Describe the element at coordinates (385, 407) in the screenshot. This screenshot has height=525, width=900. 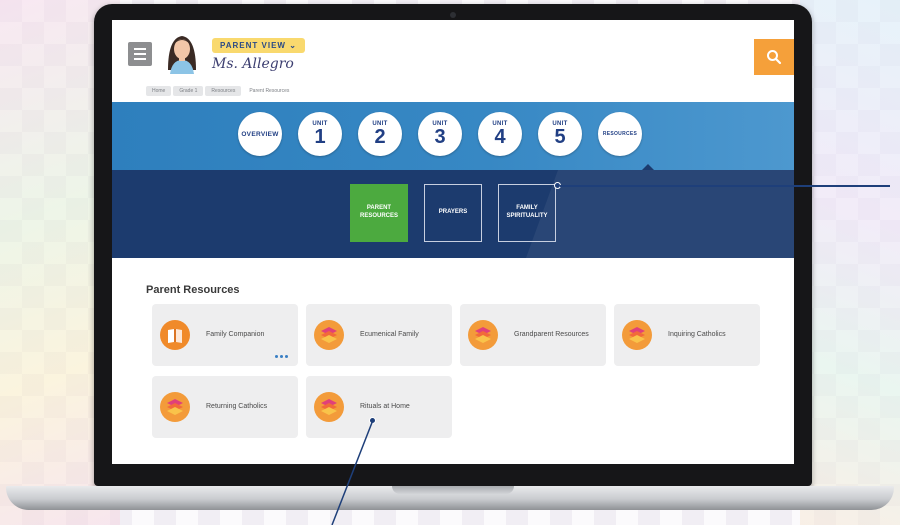
I see `card-label: Rituals at Home` at that location.